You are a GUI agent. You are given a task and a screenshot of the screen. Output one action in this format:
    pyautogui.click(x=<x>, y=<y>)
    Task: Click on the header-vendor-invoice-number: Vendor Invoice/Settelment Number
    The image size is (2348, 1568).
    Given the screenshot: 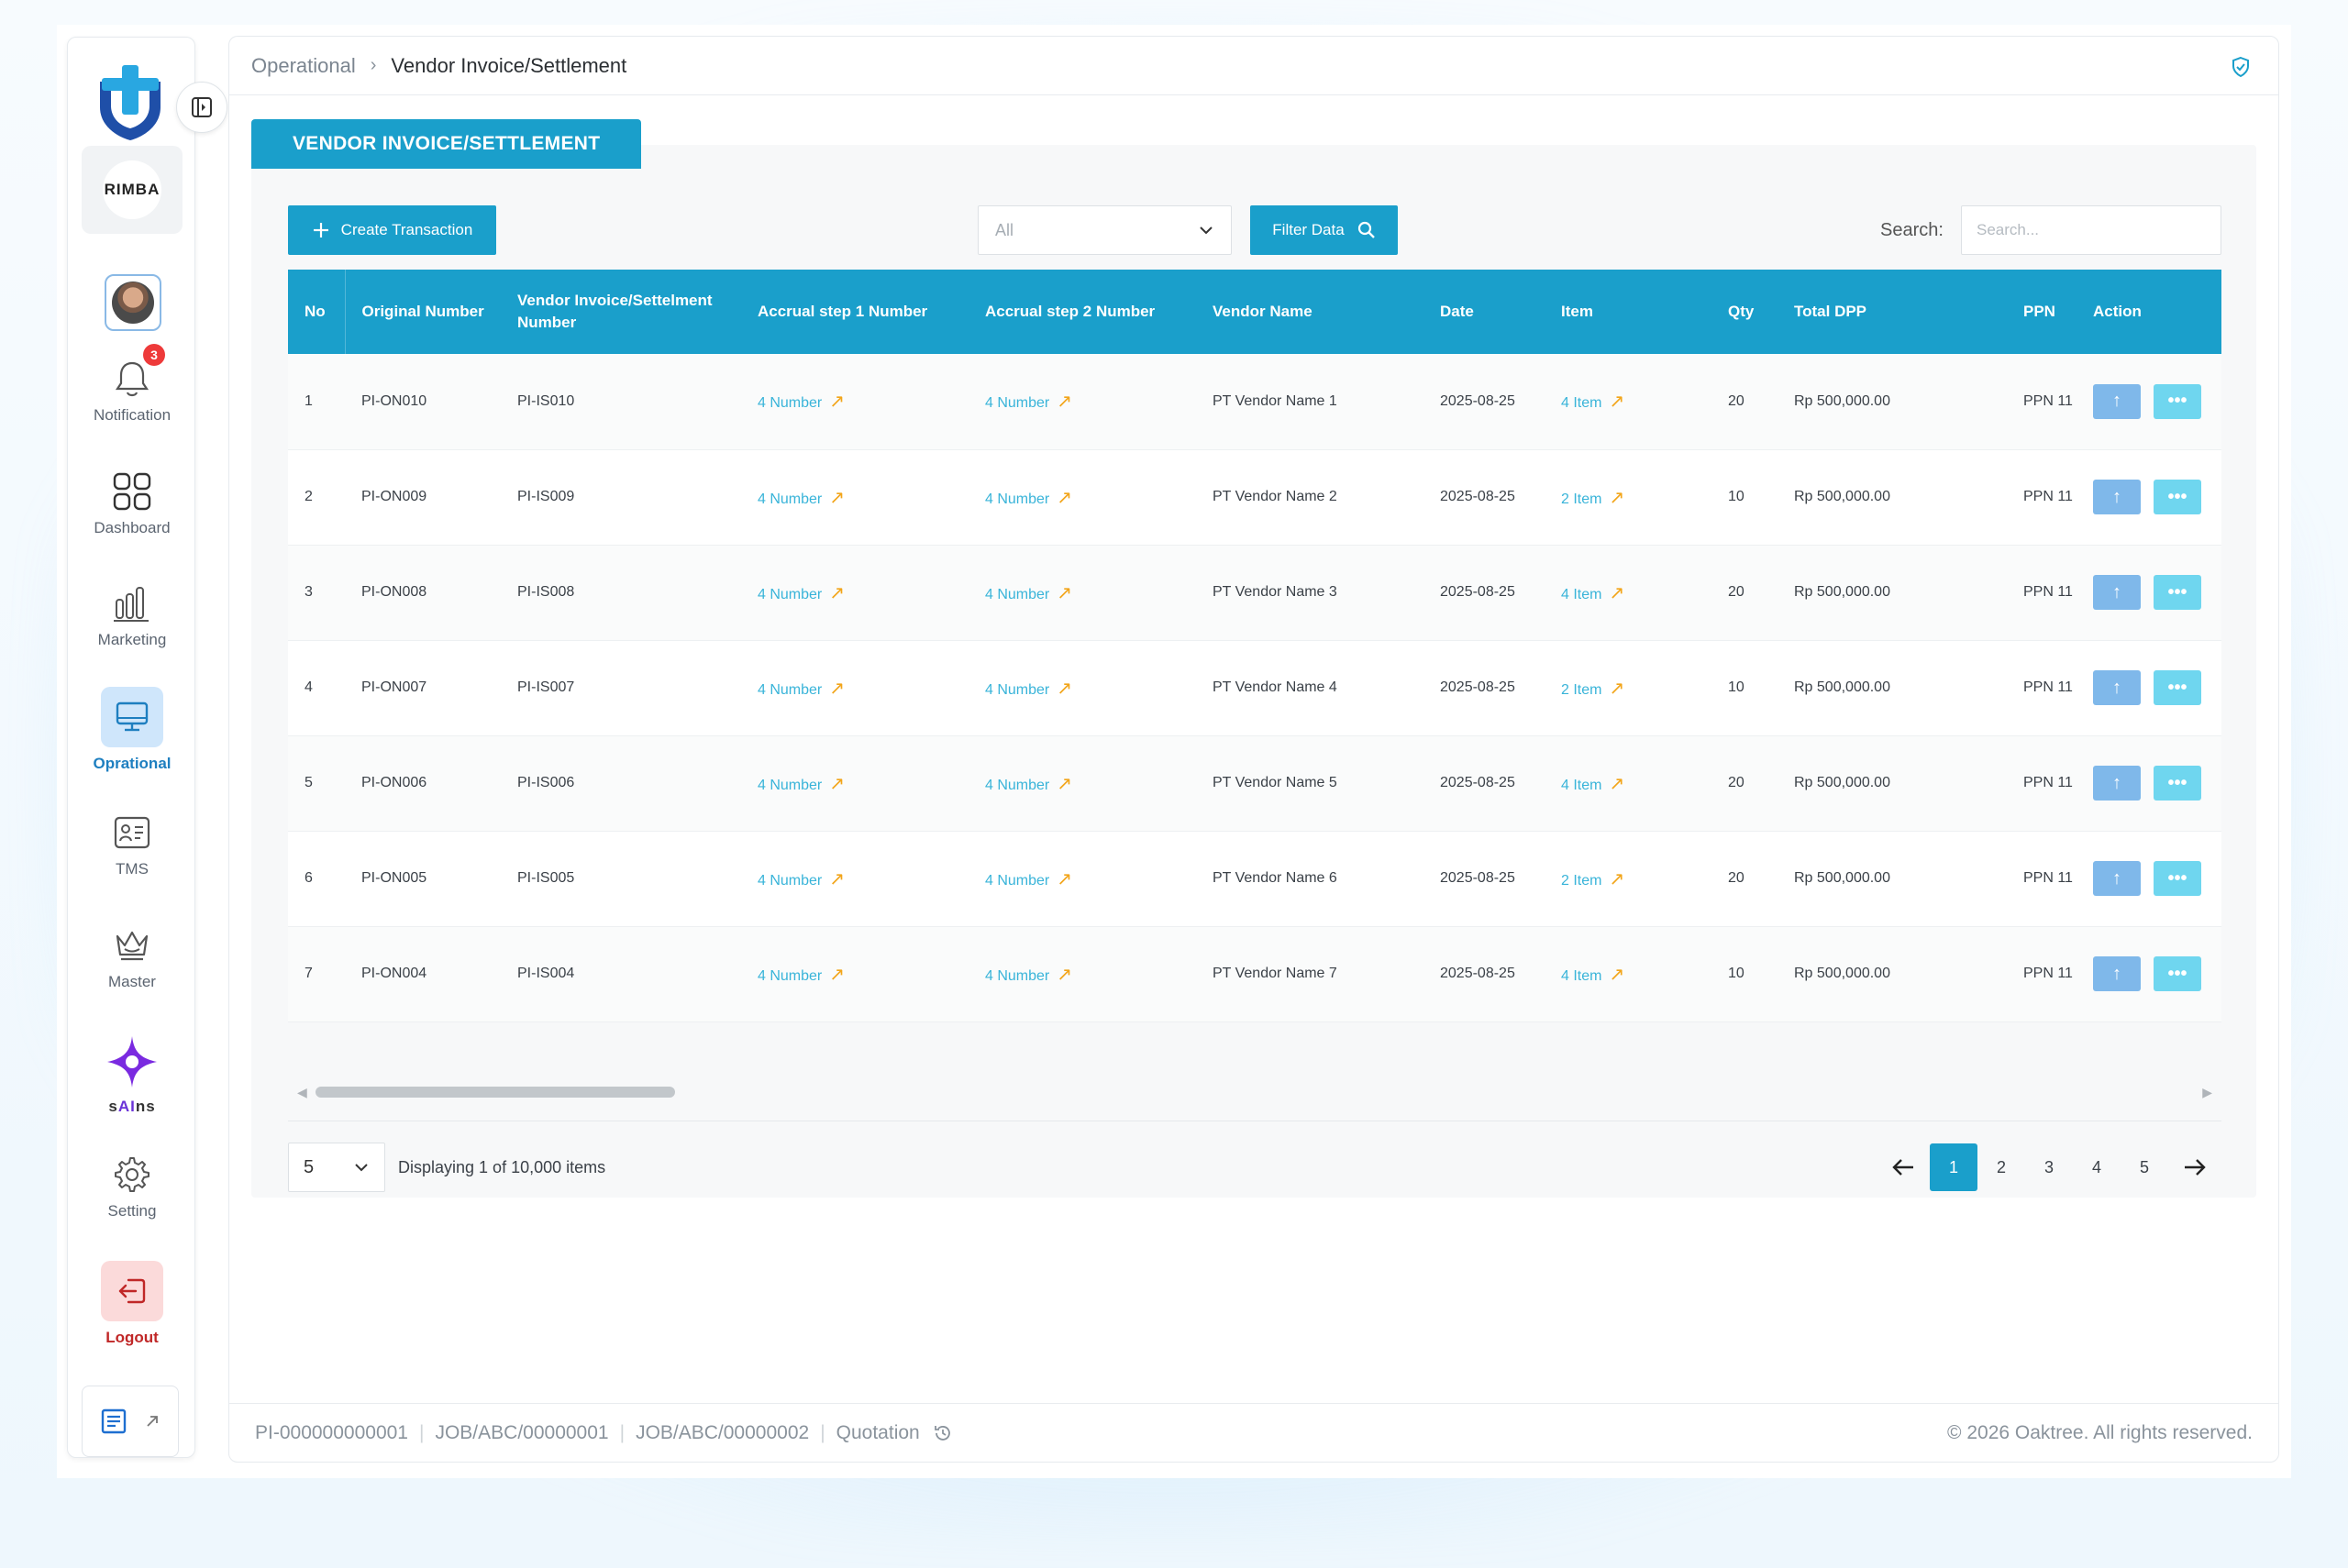 What is the action you would take?
    pyautogui.click(x=621, y=312)
    